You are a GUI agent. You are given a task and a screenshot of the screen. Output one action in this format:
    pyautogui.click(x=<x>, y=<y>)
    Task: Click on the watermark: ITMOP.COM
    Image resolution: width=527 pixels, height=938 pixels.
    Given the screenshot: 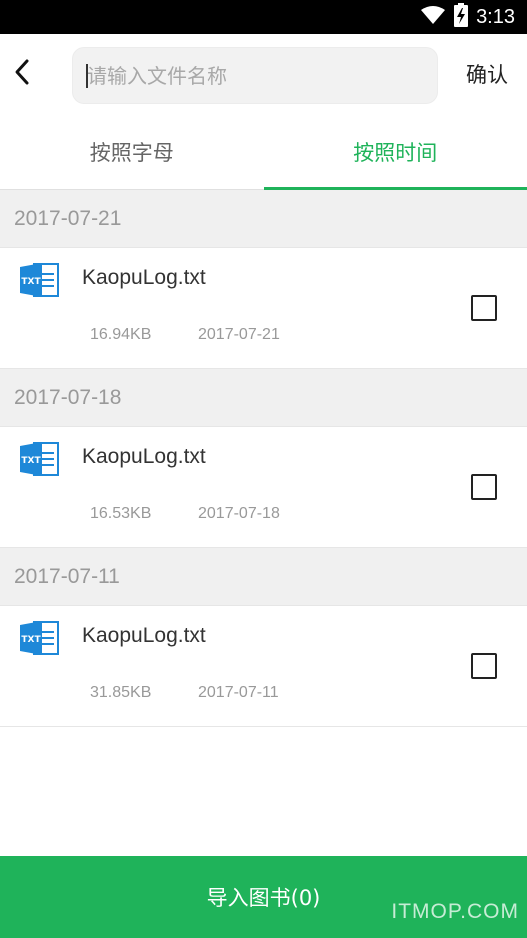 What is the action you would take?
    pyautogui.click(x=455, y=911)
    